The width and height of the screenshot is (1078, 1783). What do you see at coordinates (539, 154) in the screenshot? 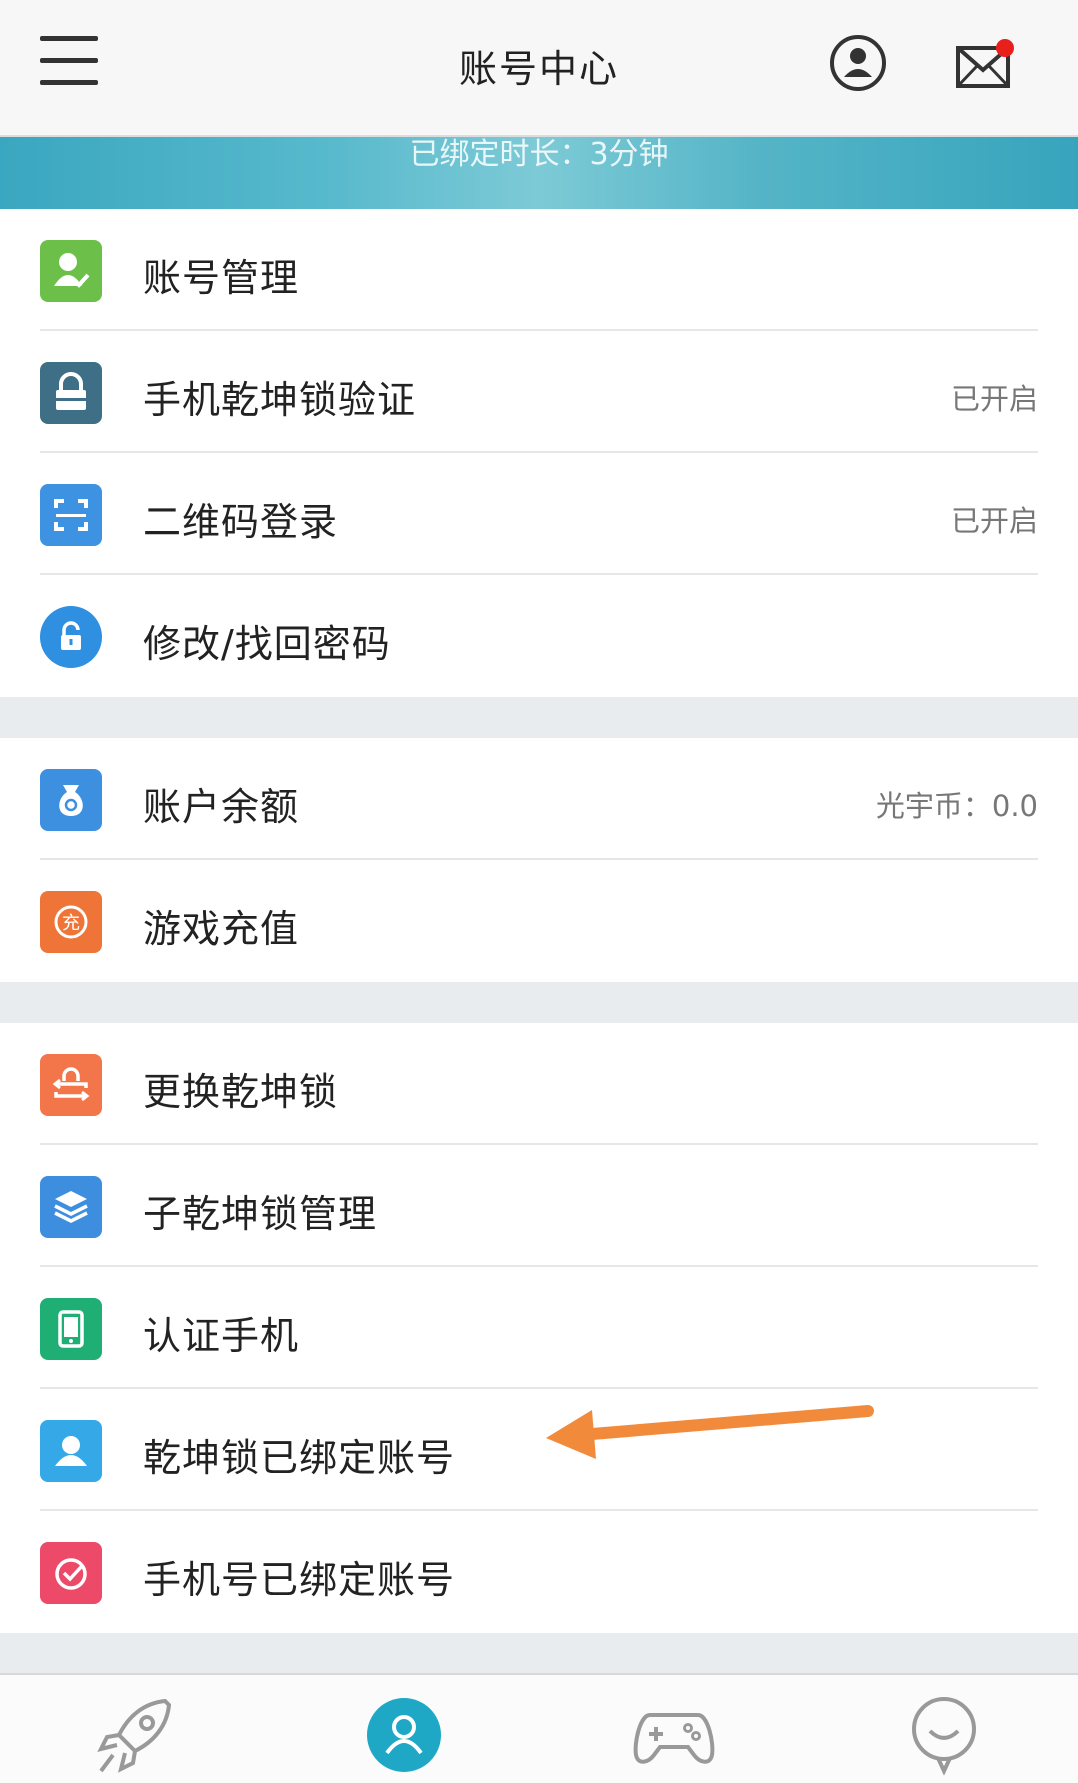
I see `banner-text: 已绑定时长：3分钟` at bounding box center [539, 154].